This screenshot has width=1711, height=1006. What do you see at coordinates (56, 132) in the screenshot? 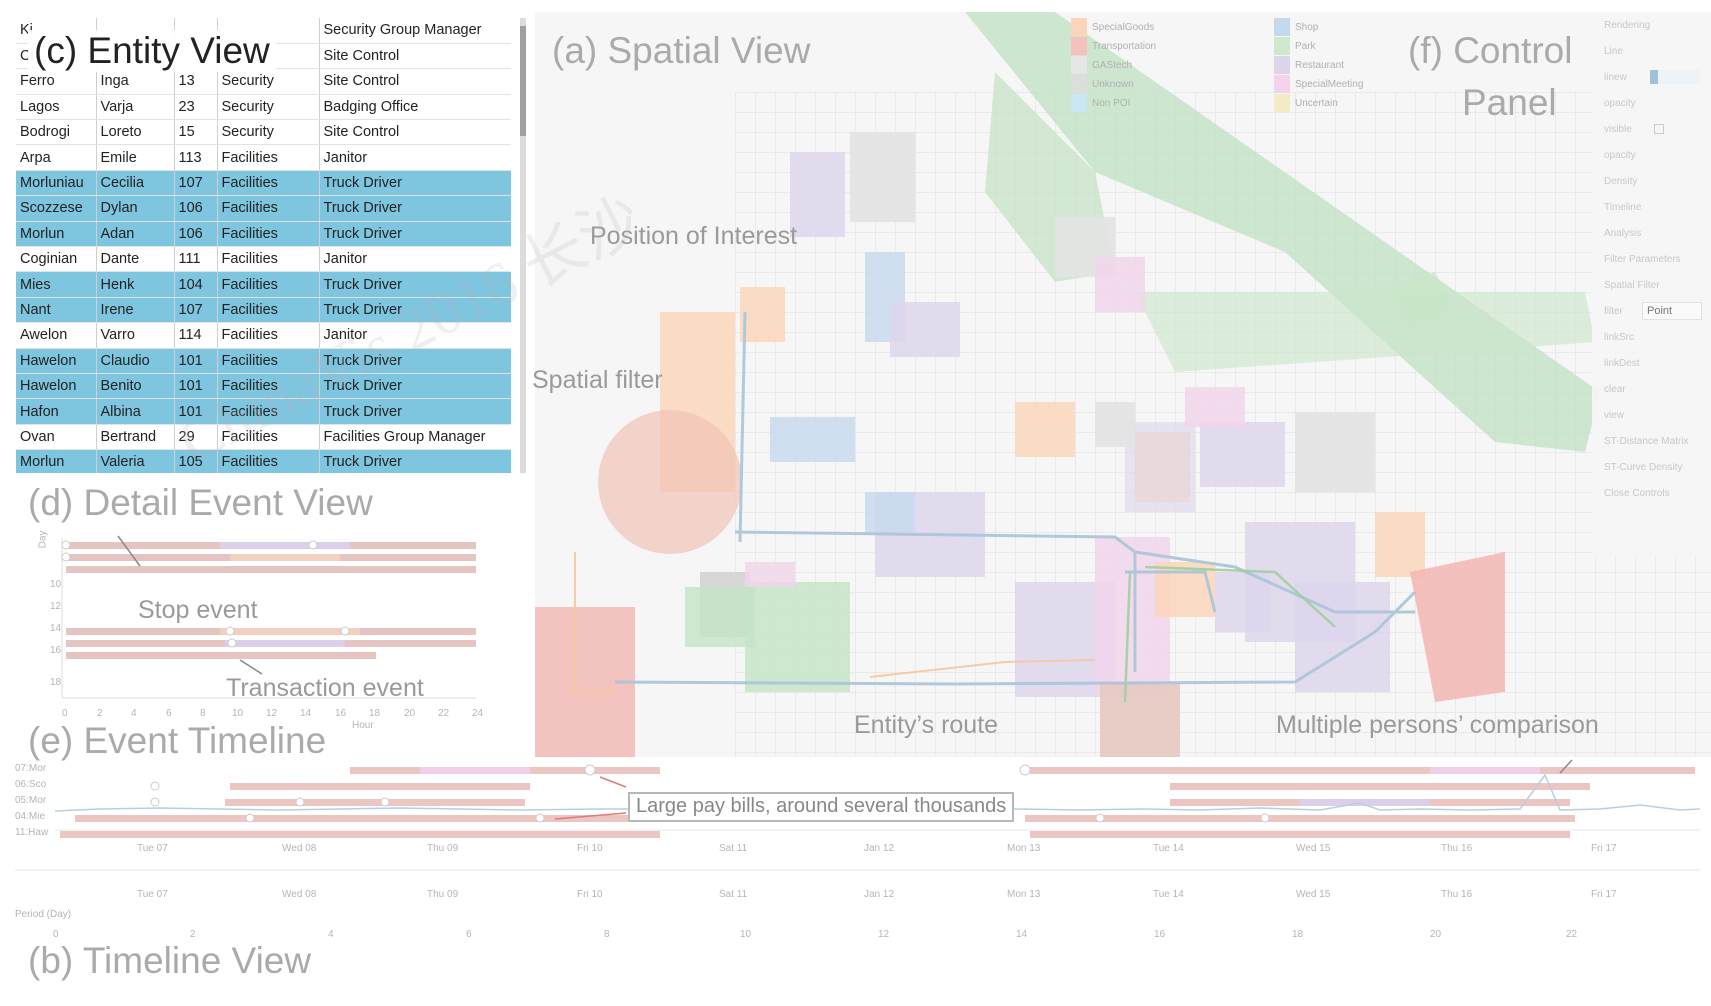
I see `cell-last: Bodrogi` at bounding box center [56, 132].